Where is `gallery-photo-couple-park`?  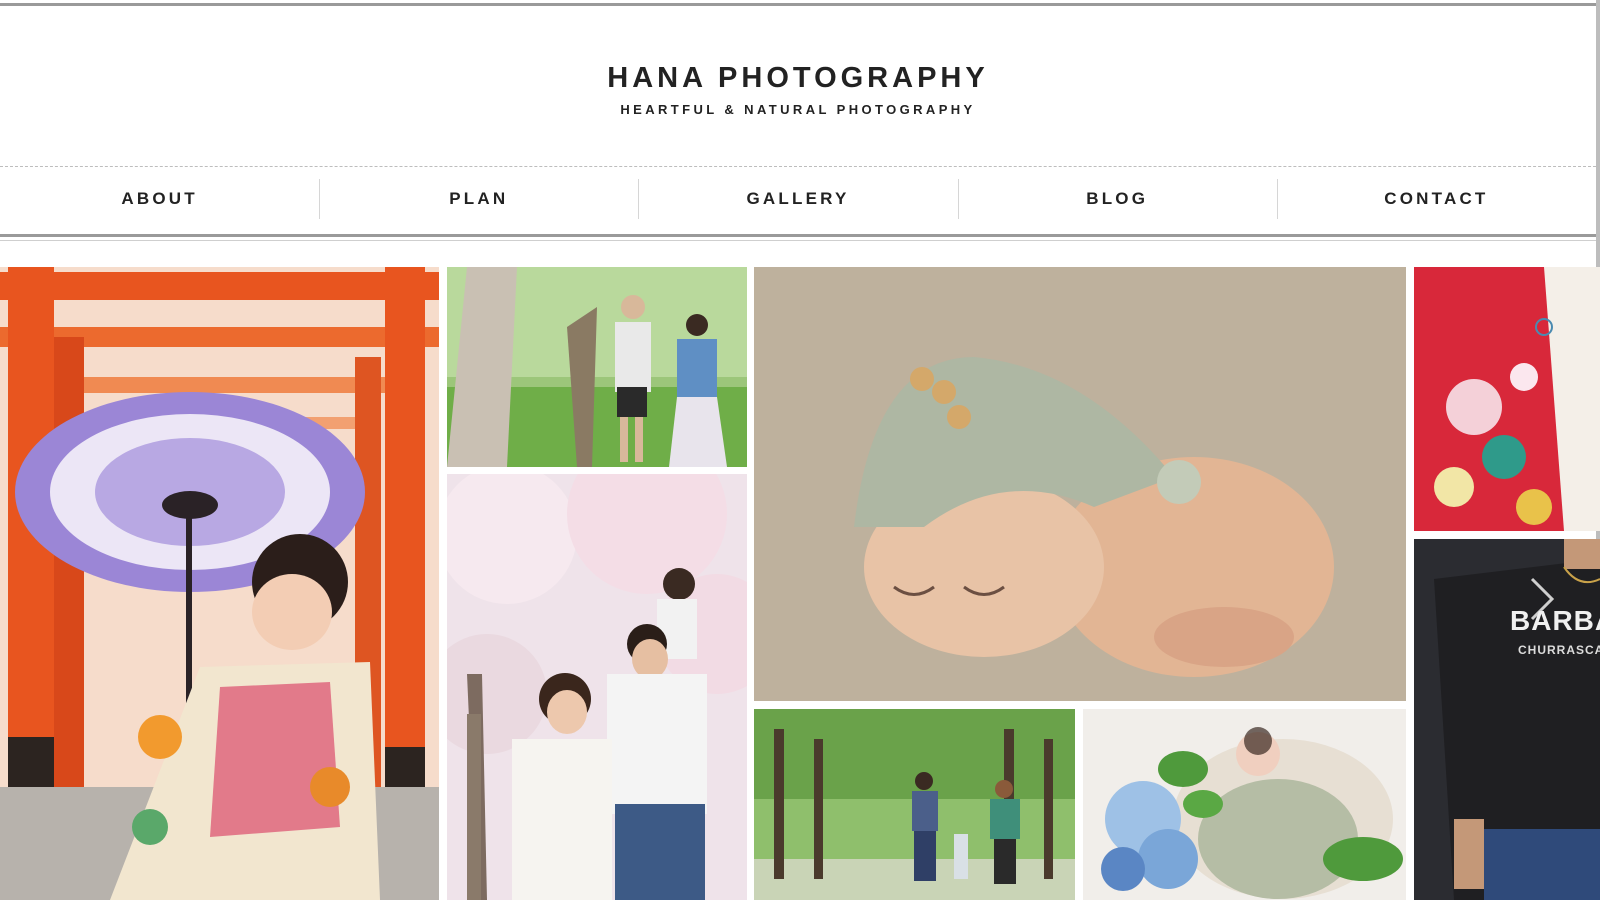 gallery-photo-couple-park is located at coordinates (597, 367).